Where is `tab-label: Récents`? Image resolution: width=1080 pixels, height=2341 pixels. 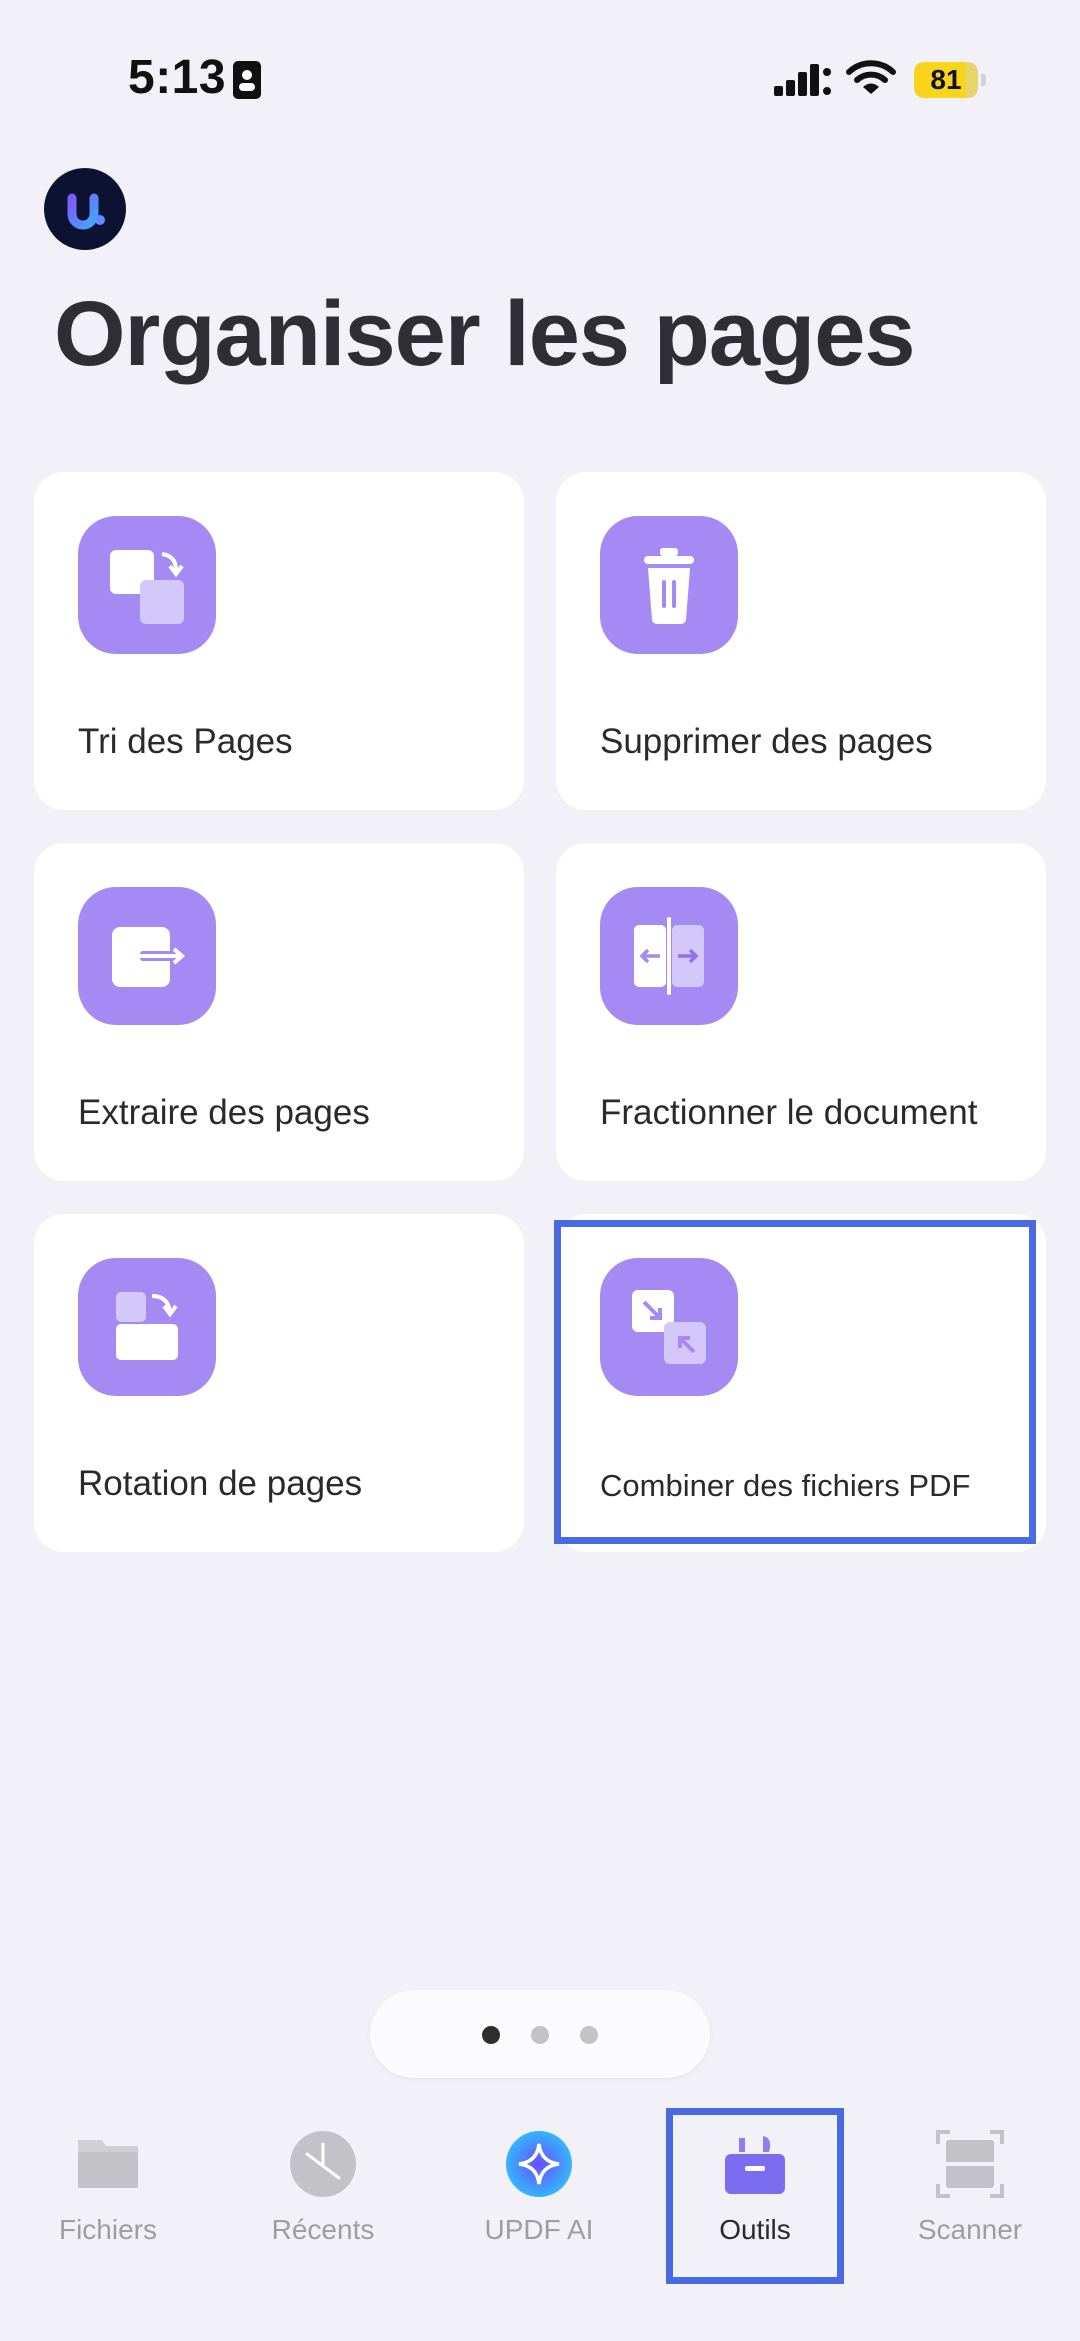 tab-label: Récents is located at coordinates (323, 2229).